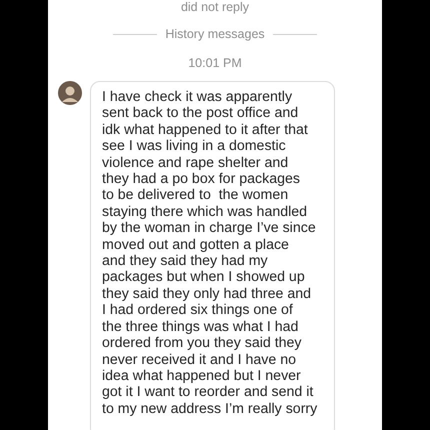 The image size is (430, 430). Describe the element at coordinates (215, 63) in the screenshot. I see `message-timestamp: 10:01 PM` at that location.